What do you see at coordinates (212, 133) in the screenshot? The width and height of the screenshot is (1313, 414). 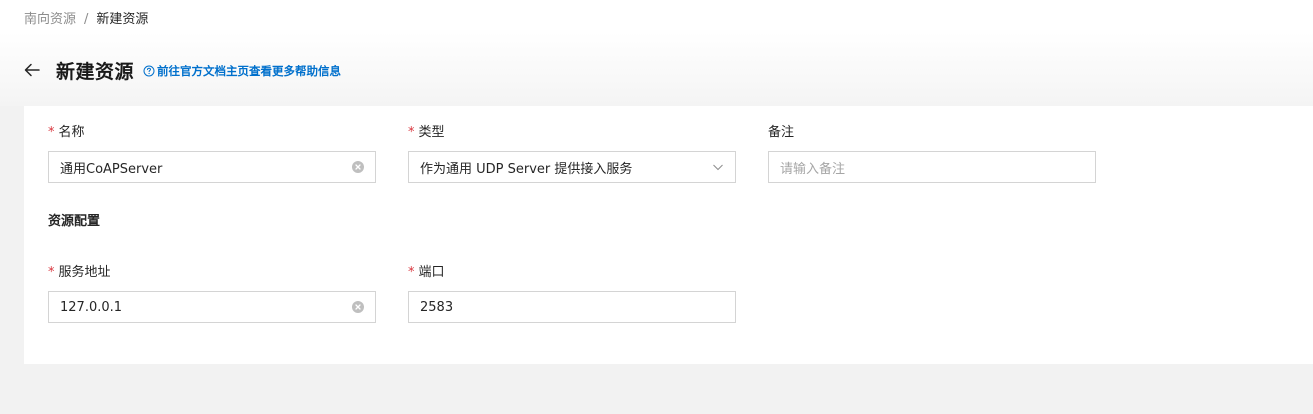 I see `name-label-row: * 名称` at bounding box center [212, 133].